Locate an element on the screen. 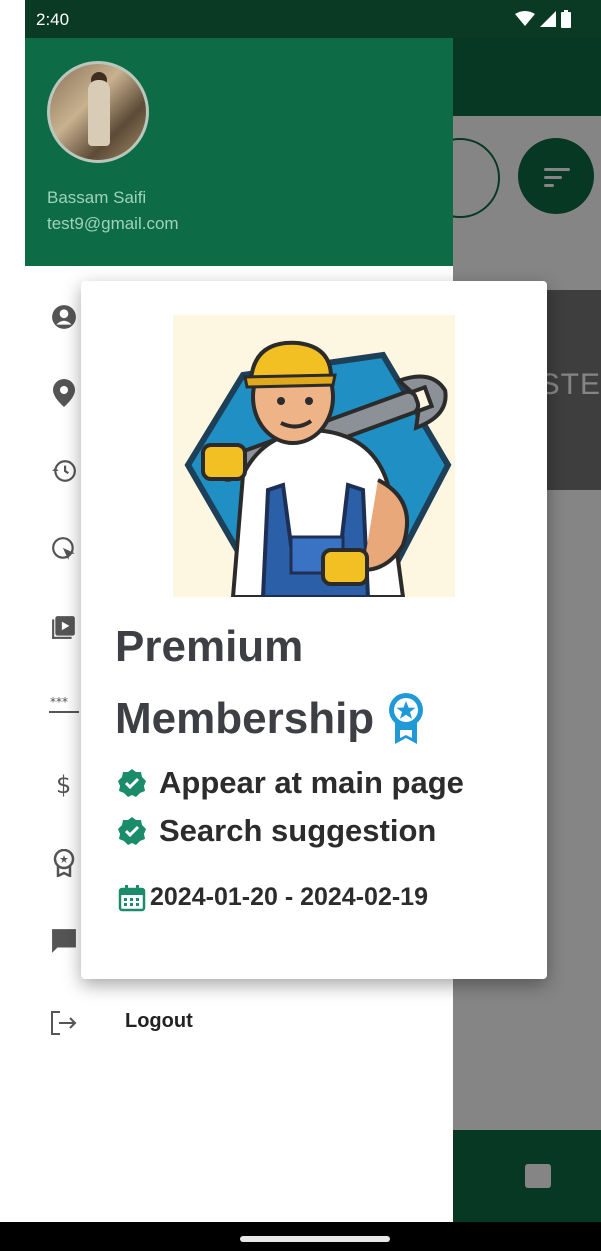 This screenshot has width=601, height=1251. mechanic-mascot-illustration is located at coordinates (314, 456).